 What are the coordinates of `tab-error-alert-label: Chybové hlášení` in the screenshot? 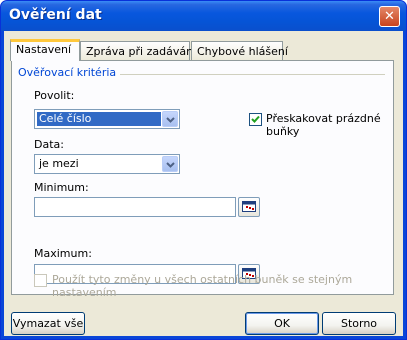 It's located at (242, 51).